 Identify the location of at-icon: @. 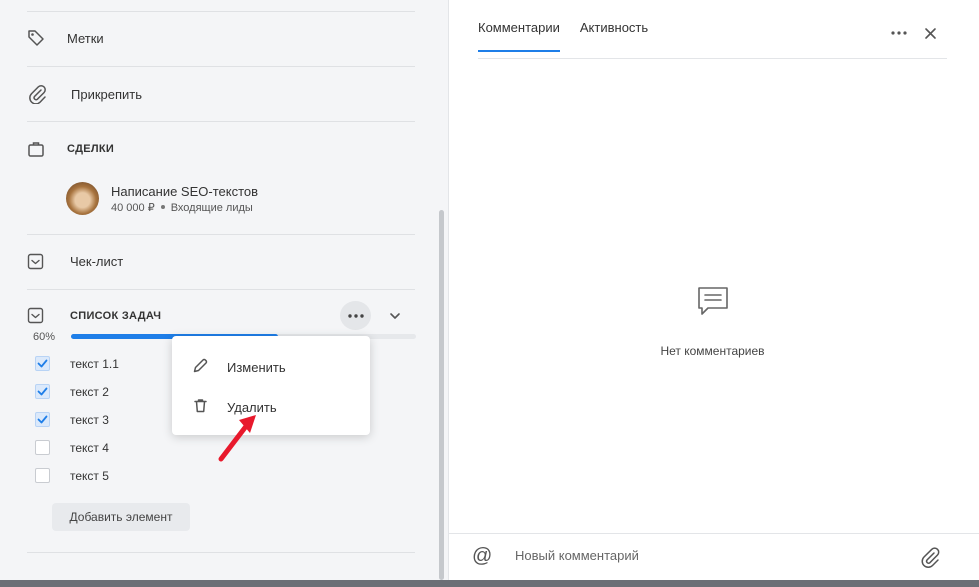
(482, 556).